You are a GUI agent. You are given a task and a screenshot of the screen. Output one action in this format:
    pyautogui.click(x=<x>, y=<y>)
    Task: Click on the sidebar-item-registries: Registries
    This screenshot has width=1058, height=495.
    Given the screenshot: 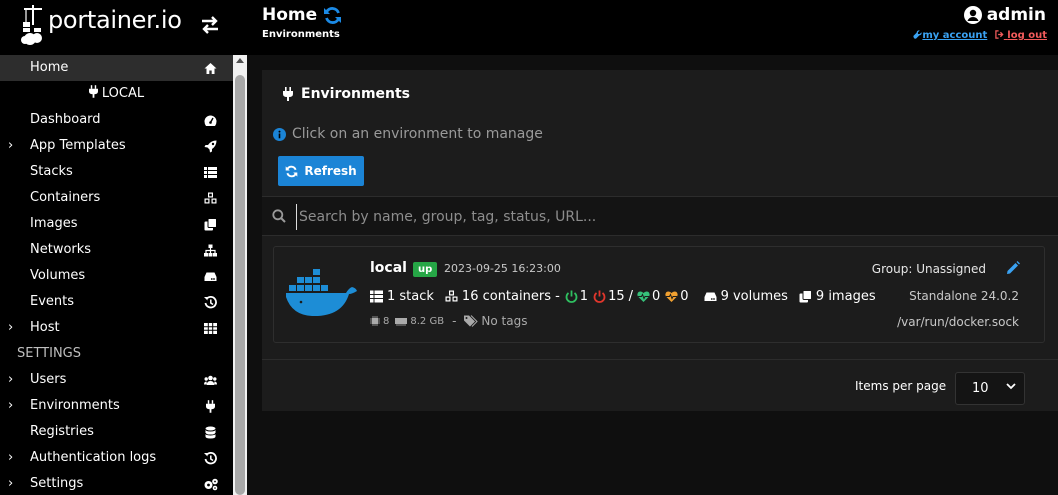 What is the action you would take?
    pyautogui.click(x=116, y=432)
    